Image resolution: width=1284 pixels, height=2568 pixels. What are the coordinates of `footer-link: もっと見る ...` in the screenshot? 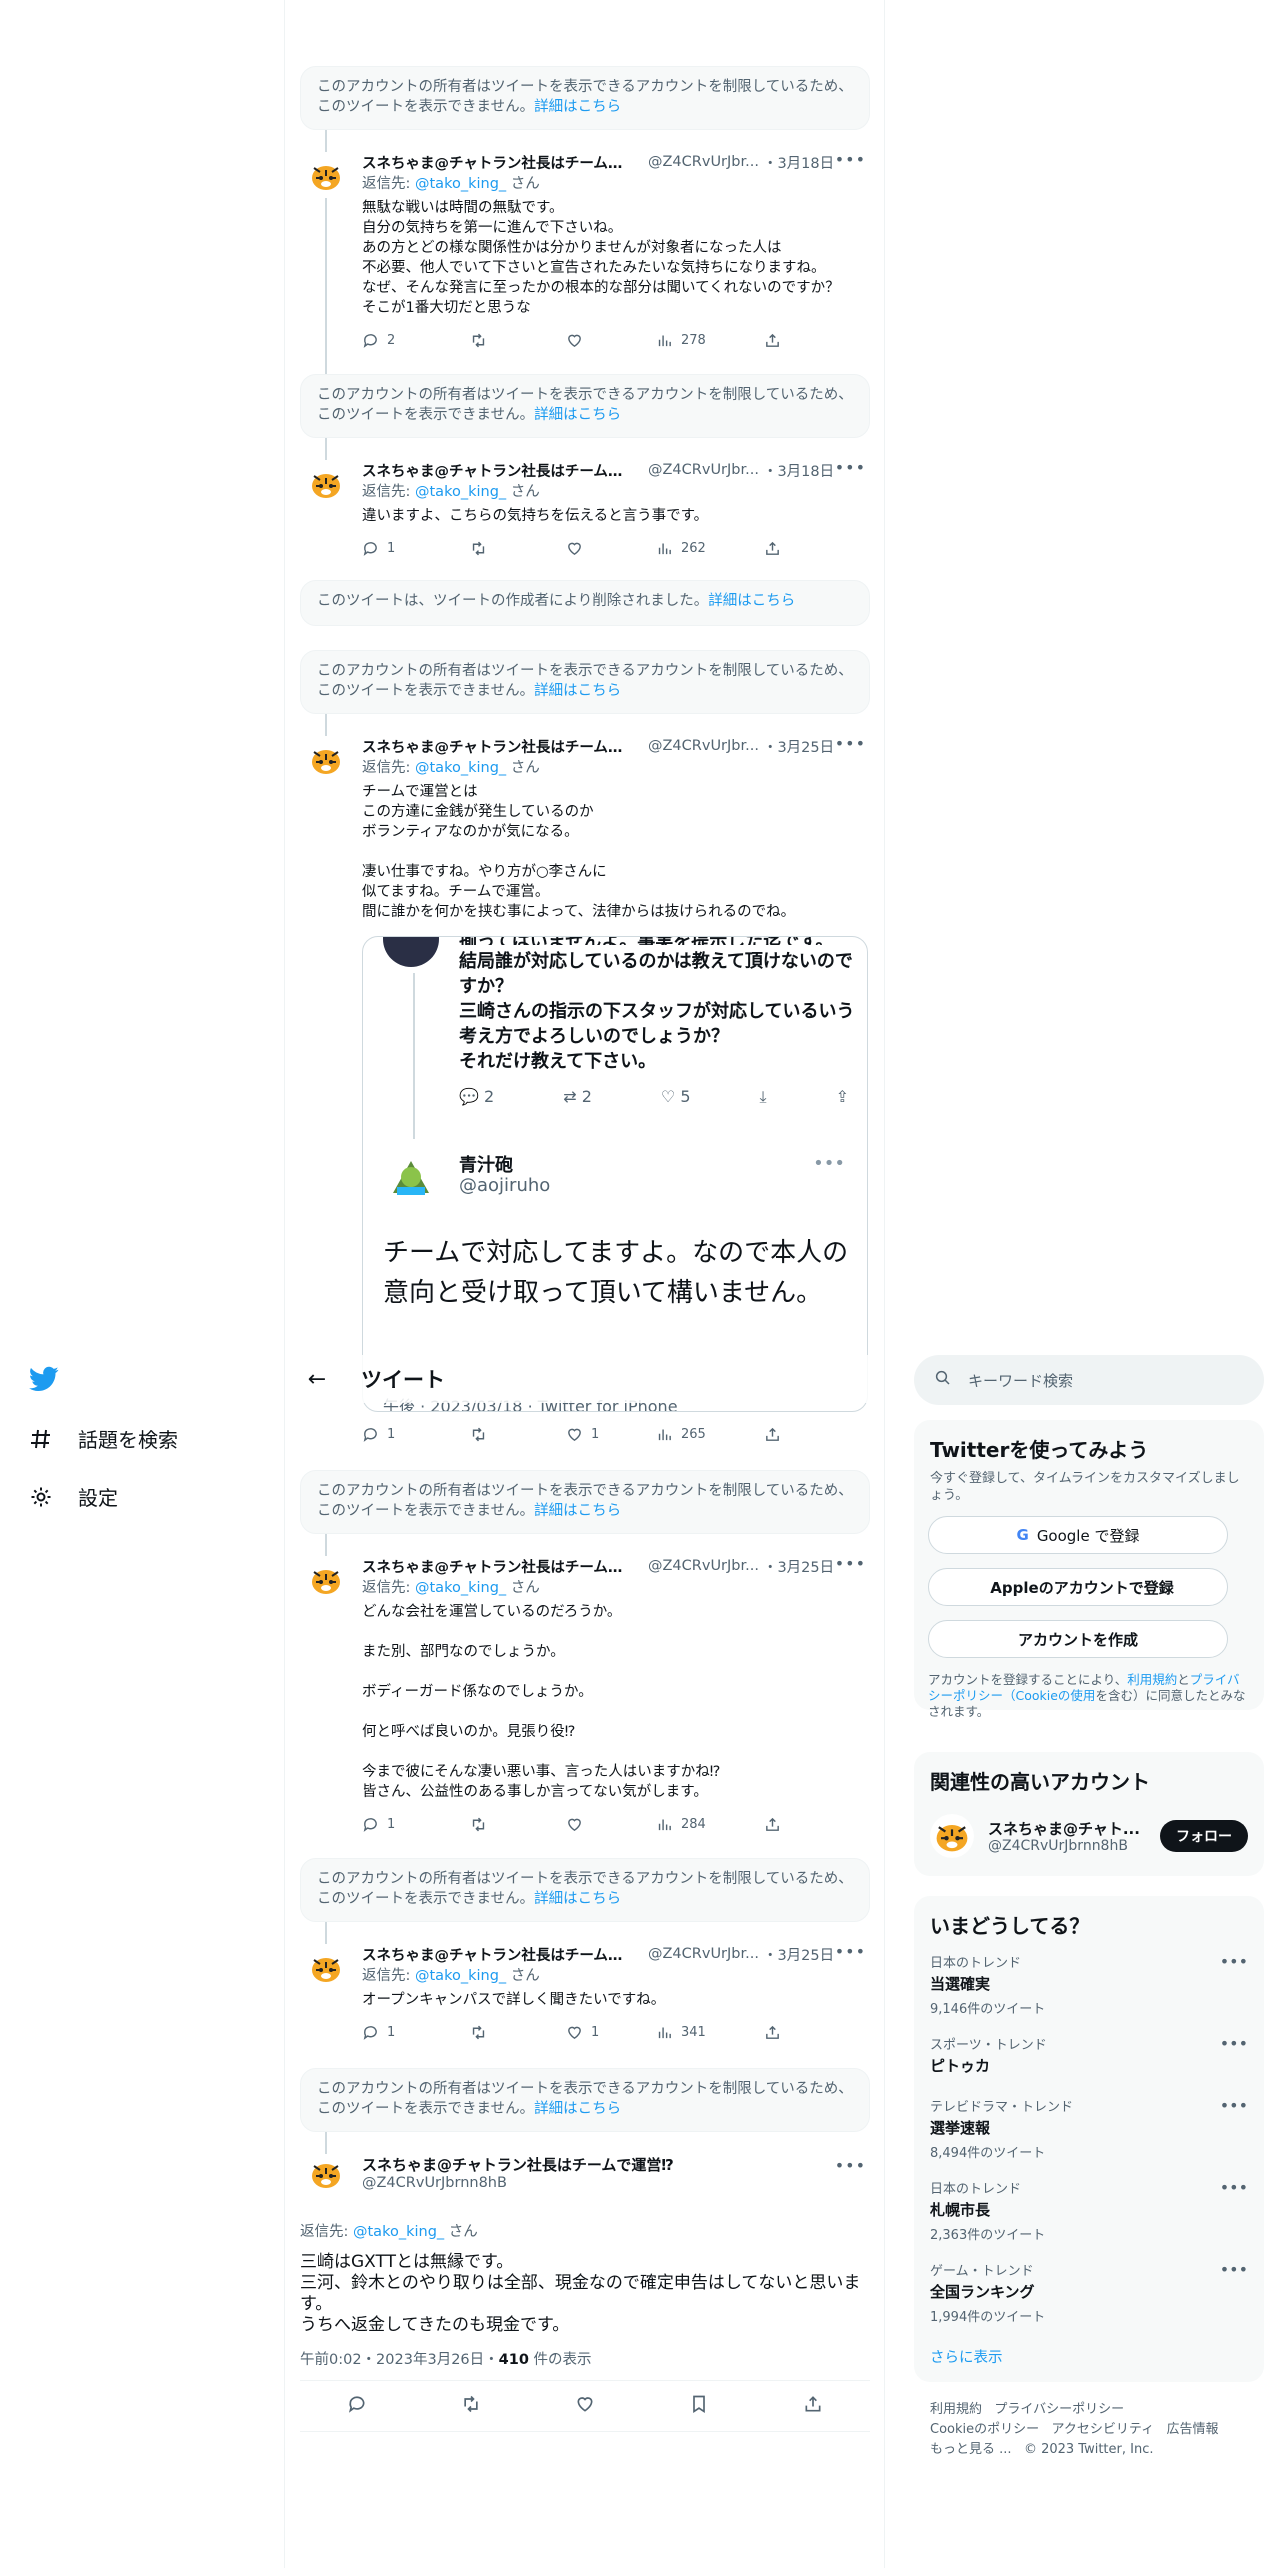 It's located at (971, 2449).